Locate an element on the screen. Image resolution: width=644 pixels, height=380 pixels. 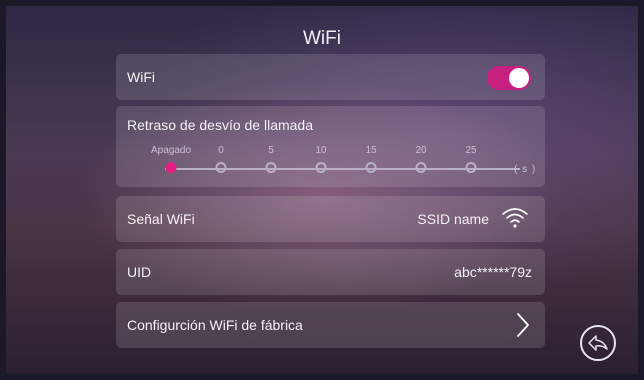
delay-tick-label: 15 is located at coordinates (371, 150).